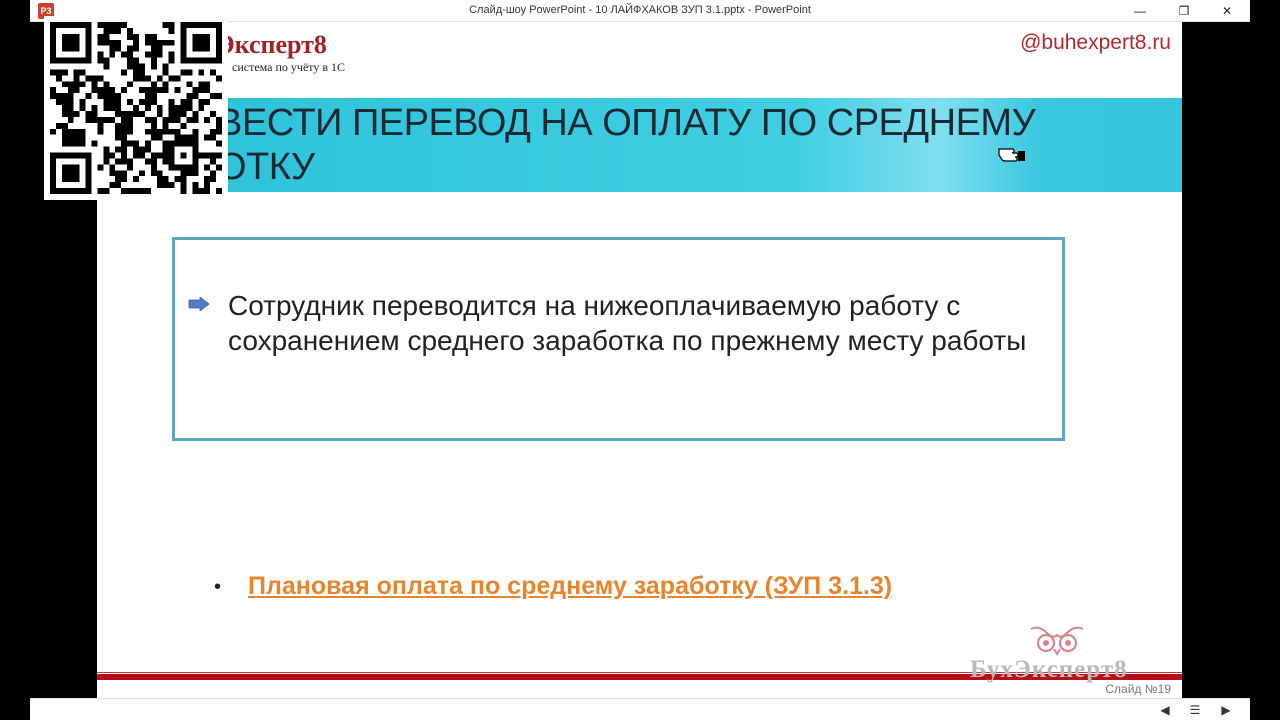 This screenshot has width=1280, height=720. What do you see at coordinates (640, 709) in the screenshot?
I see `slideshow-statusbar: ◀ ☰ ▶` at bounding box center [640, 709].